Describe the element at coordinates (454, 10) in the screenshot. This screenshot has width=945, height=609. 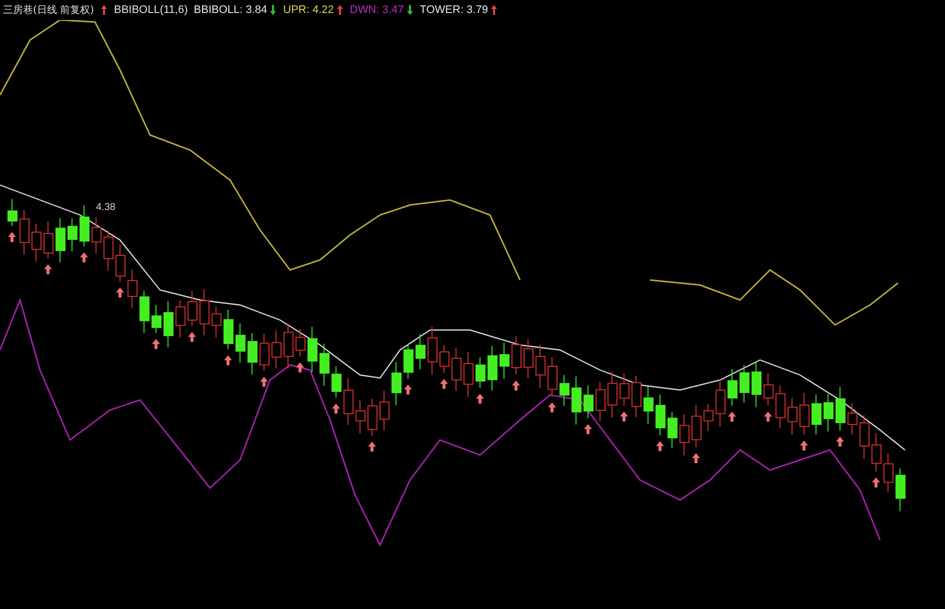
I see `legend-value: TOWER: 3.79` at that location.